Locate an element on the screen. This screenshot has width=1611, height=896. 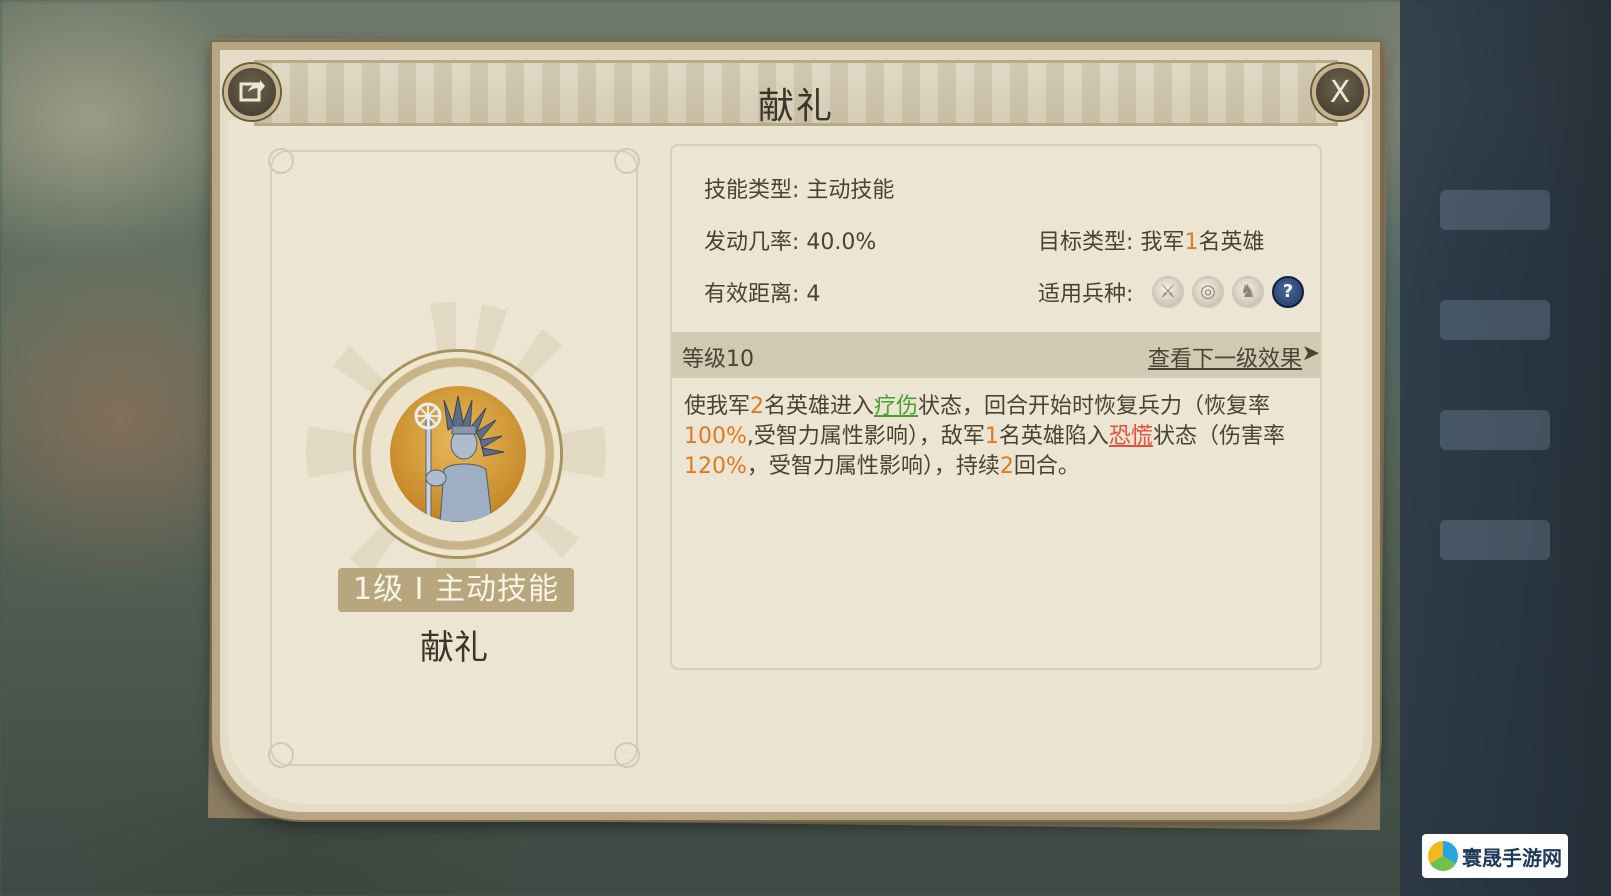
skill-type-row: 技能类型: 主动技能 is located at coordinates (799, 188).